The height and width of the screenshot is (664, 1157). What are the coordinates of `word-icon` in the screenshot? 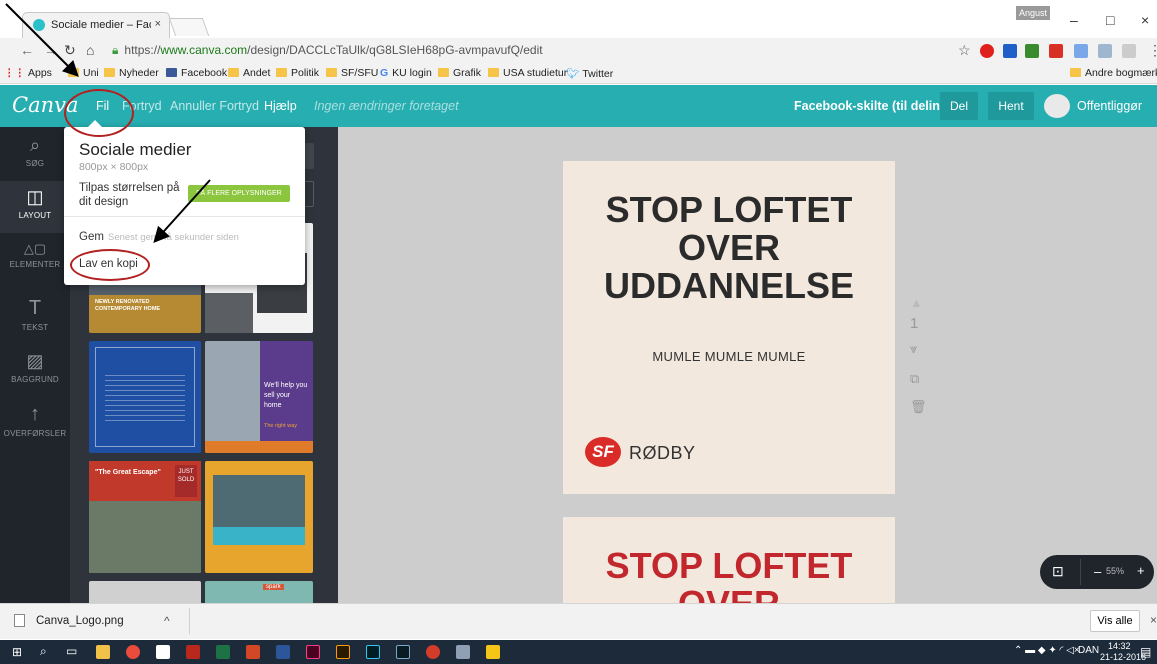 It's located at (283, 652).